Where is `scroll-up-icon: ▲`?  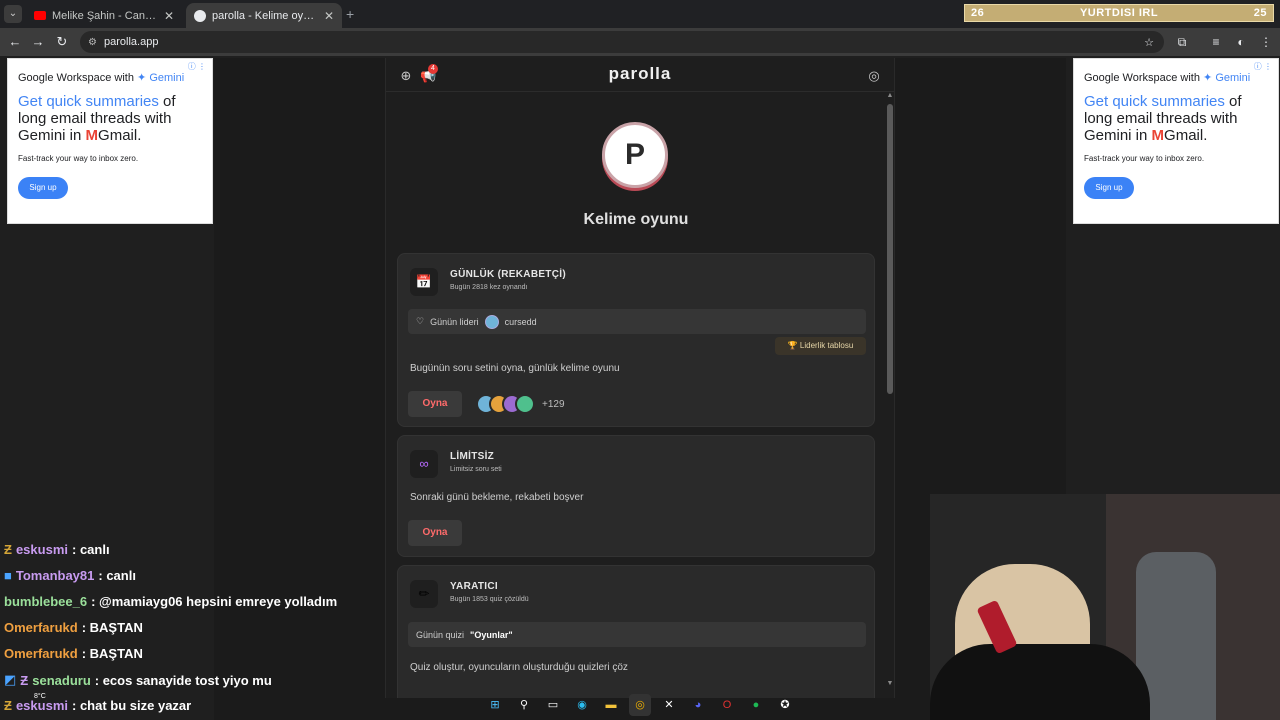
scroll-up-icon: ▲ is located at coordinates (890, 95).